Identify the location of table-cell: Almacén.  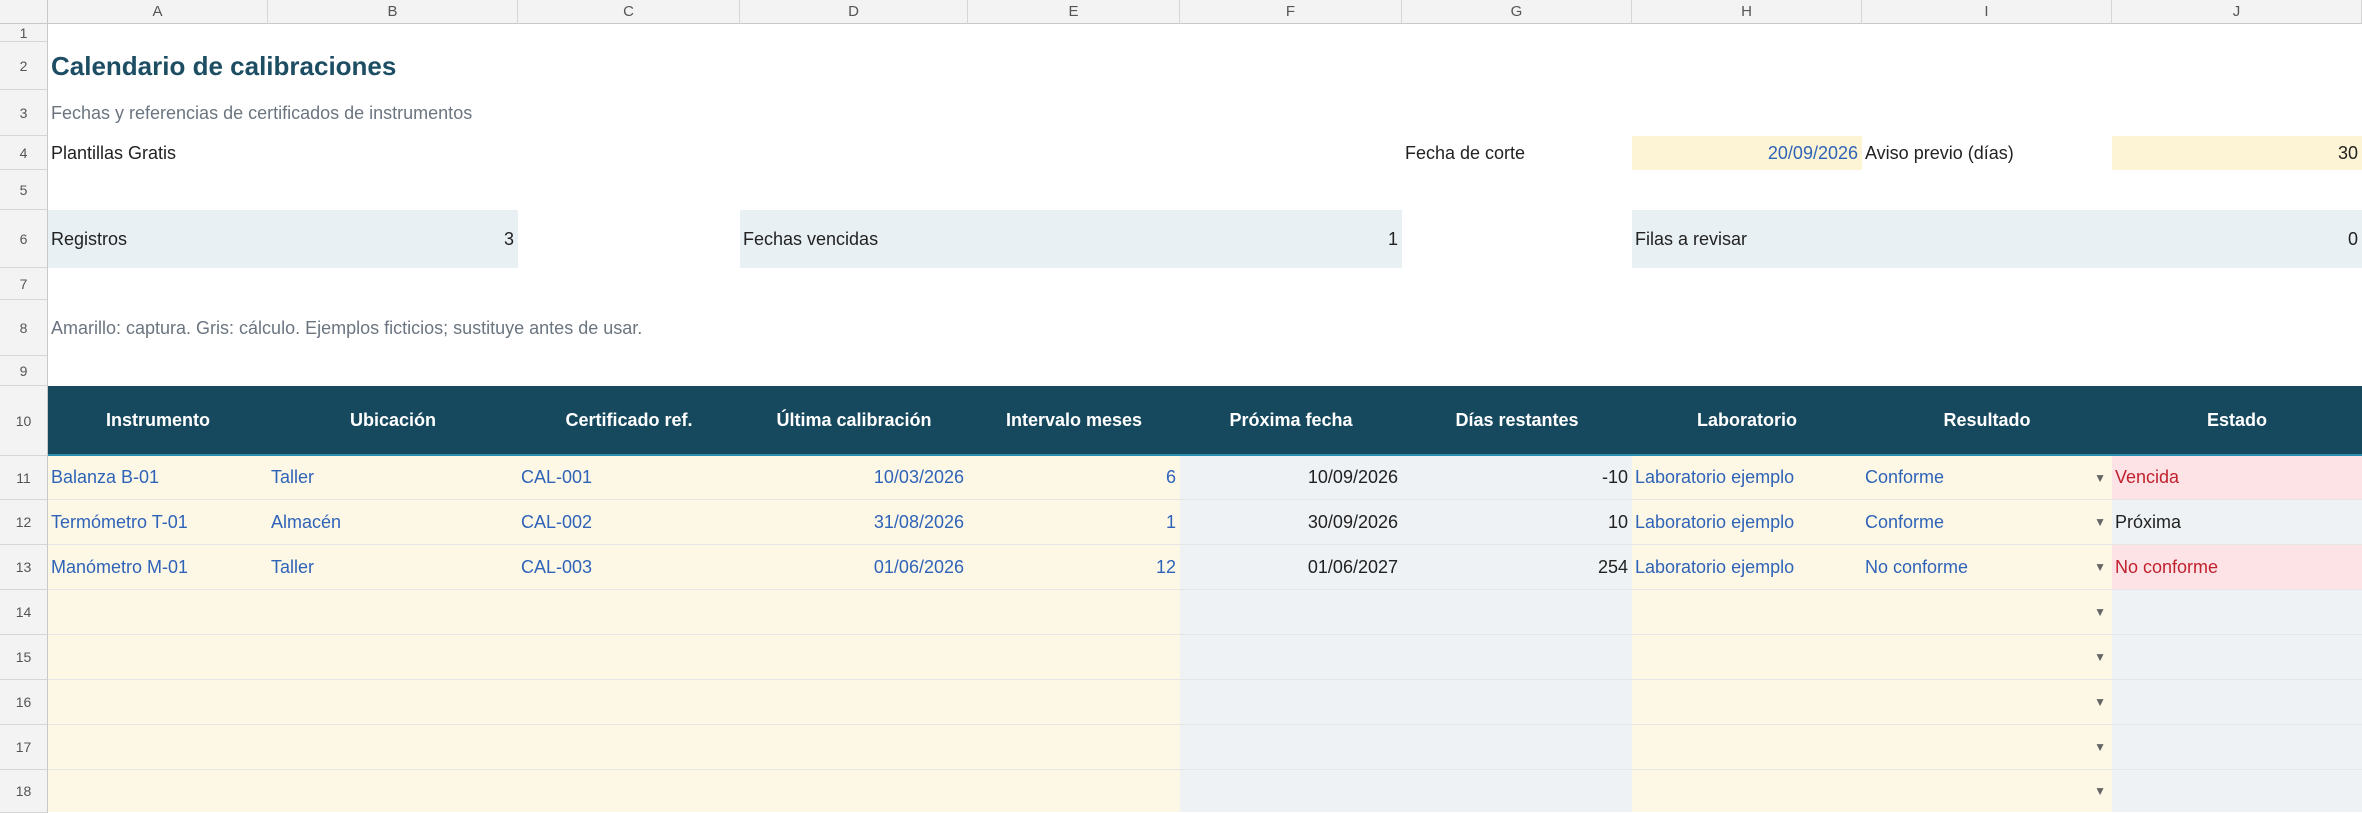
(393, 522).